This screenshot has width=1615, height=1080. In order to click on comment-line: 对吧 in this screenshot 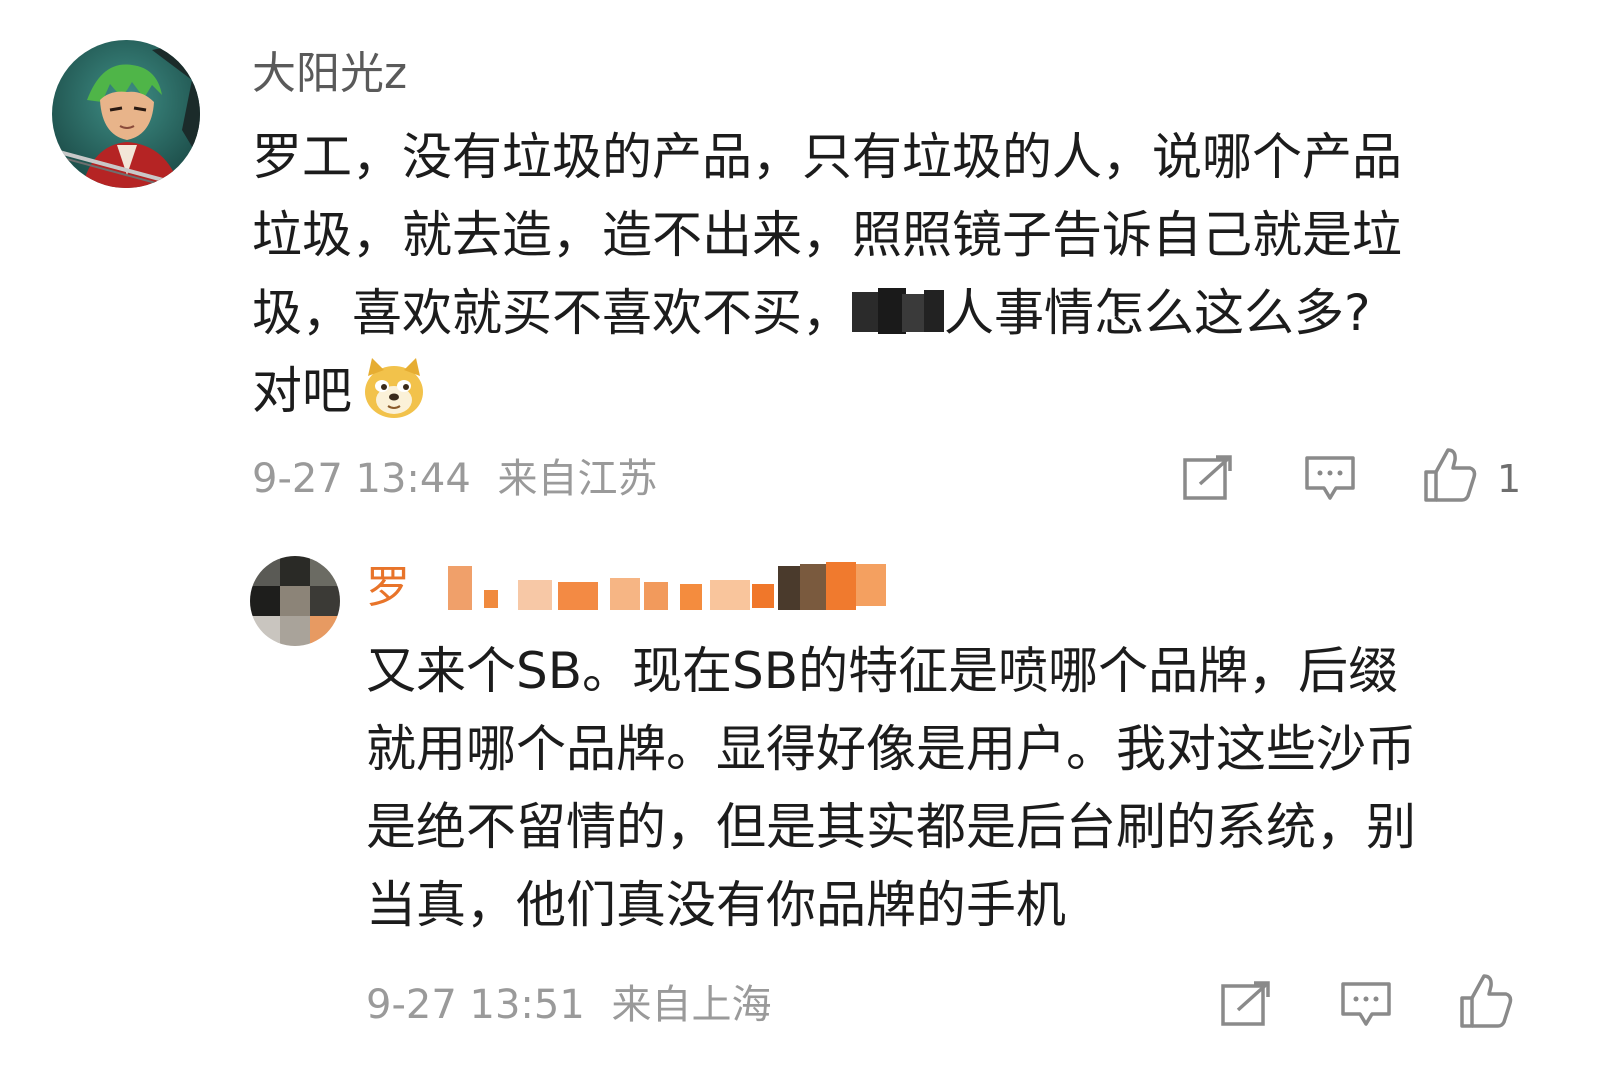, I will do `click(872, 391)`.